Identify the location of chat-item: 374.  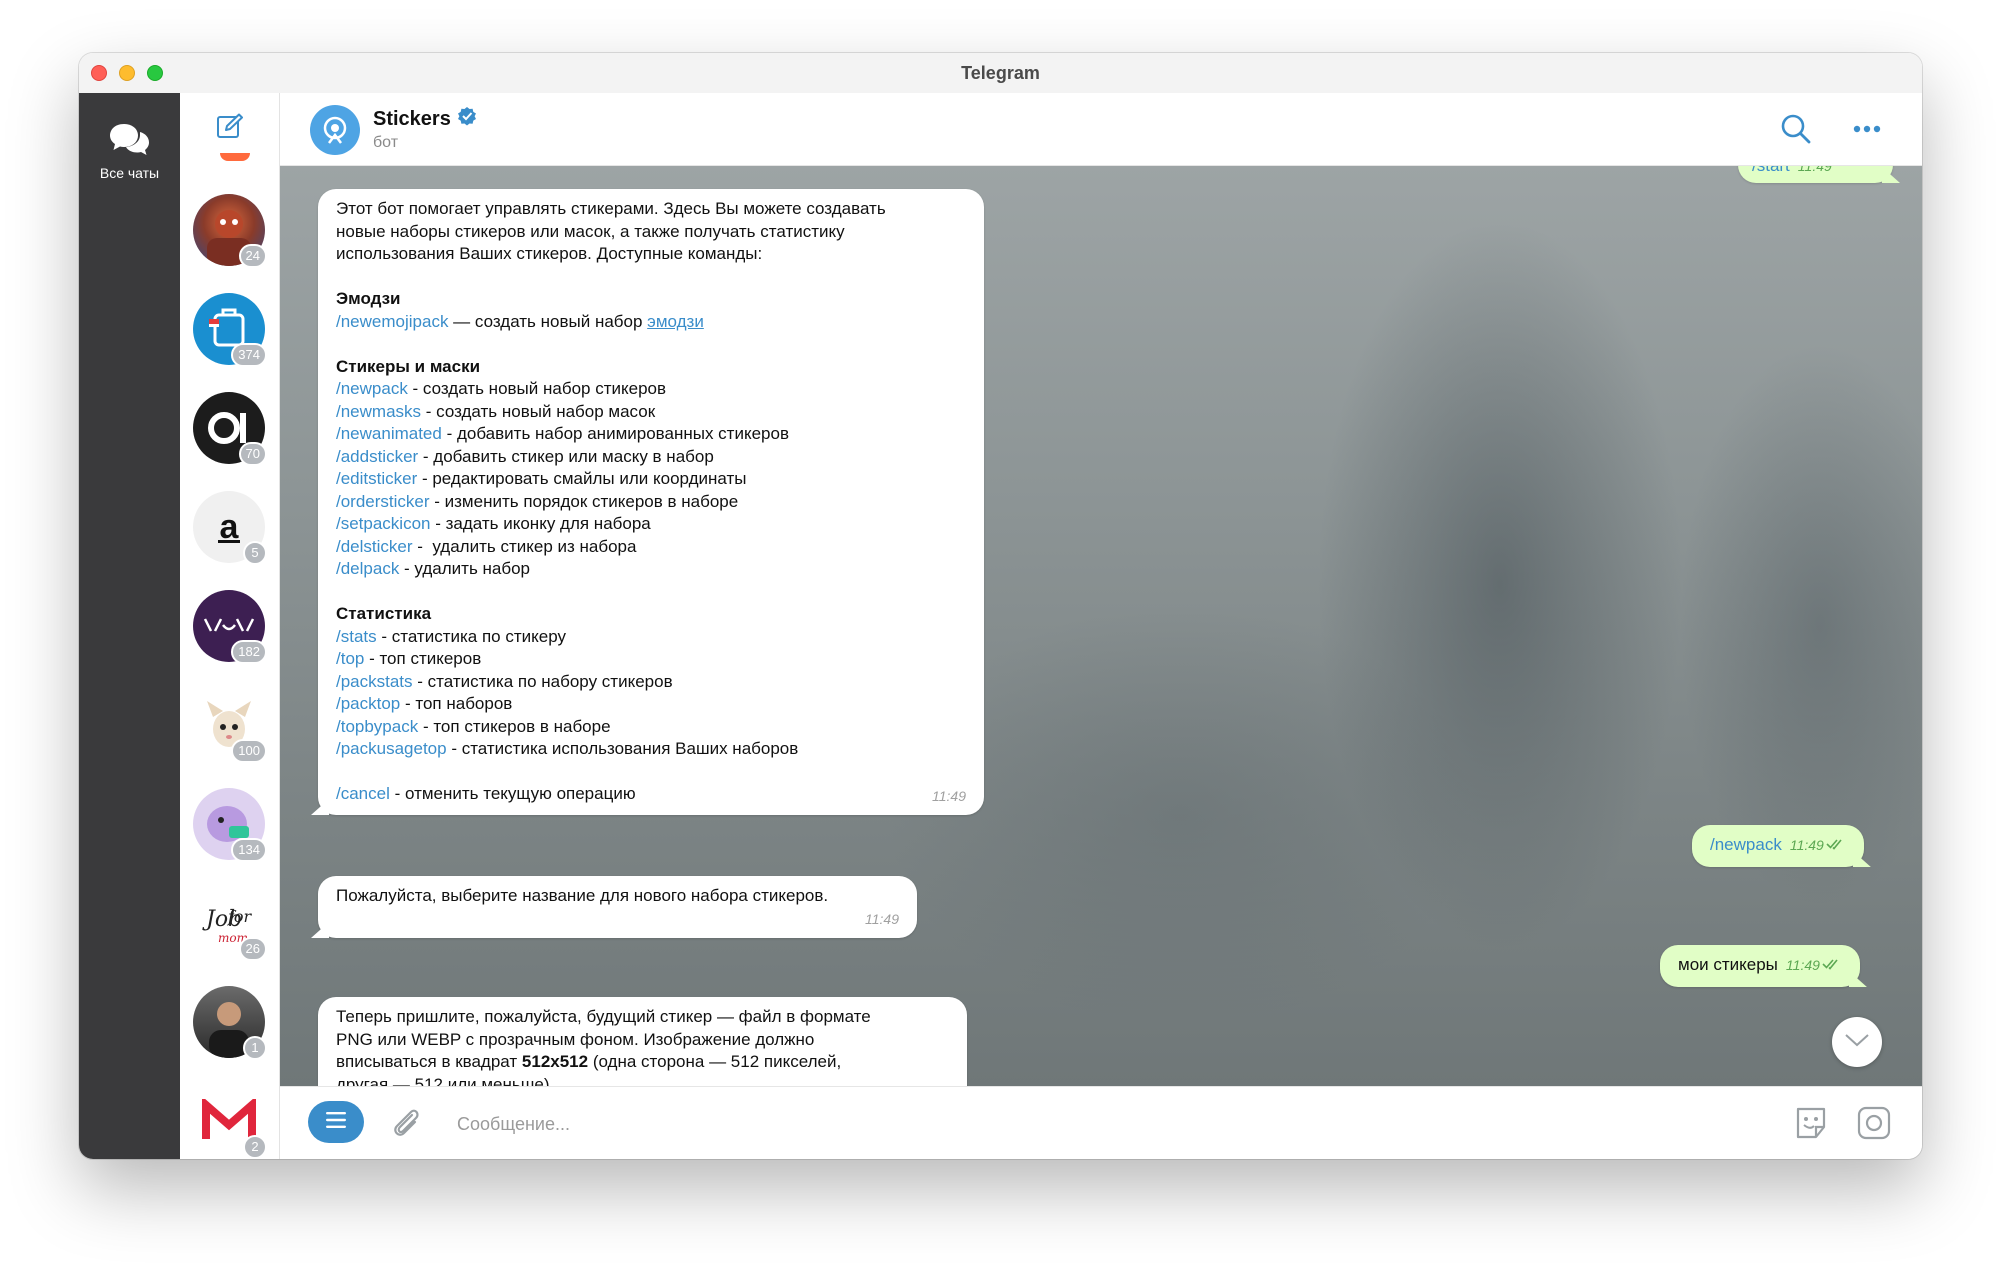
(230, 330).